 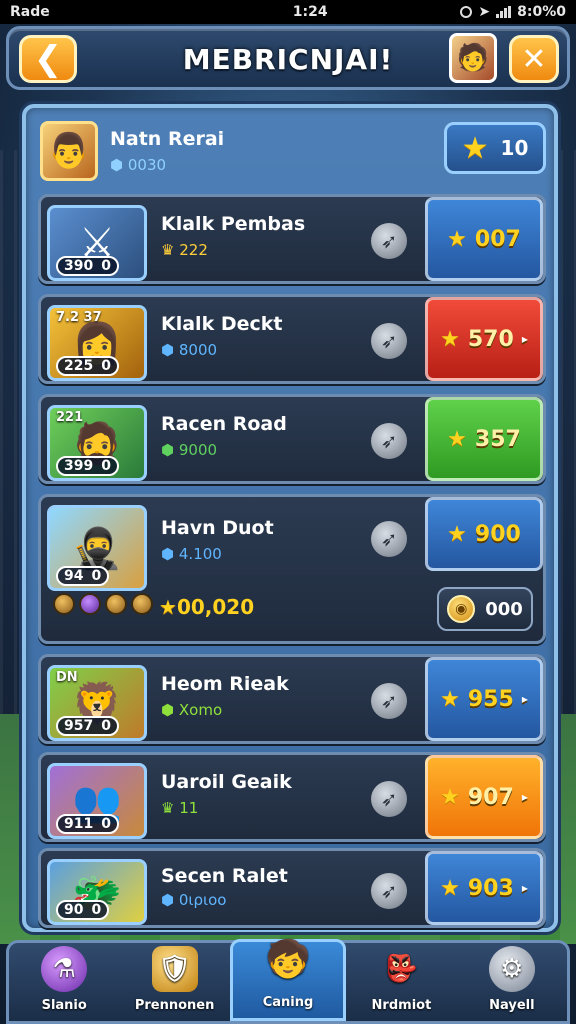 What do you see at coordinates (292, 439) in the screenshot?
I see `list-item: 🧔 221 399 0 Racen Road ⬢ 9000 ➶ ★ 357` at bounding box center [292, 439].